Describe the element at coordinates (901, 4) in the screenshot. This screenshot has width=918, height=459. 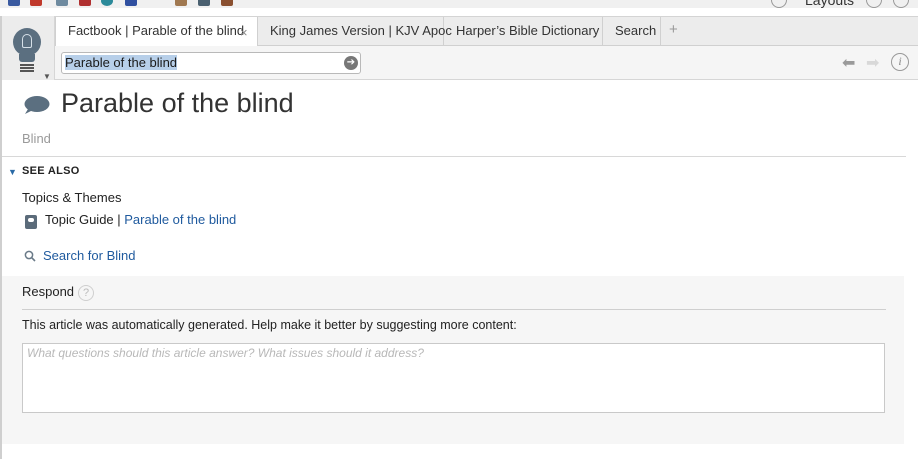
I see `help-icon` at that location.